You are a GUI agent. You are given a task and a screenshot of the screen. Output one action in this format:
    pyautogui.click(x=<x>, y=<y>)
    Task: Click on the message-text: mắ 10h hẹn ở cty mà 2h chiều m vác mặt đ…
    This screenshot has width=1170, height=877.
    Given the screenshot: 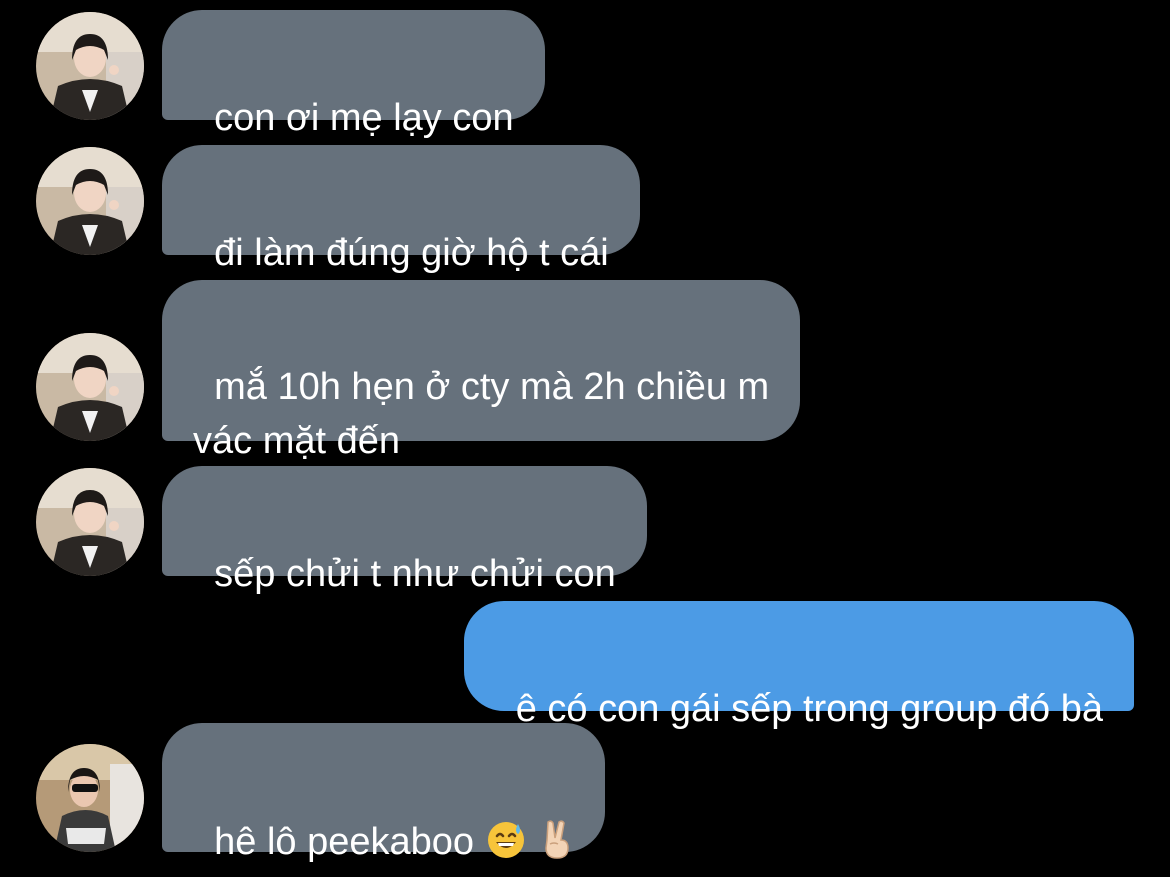 What is the action you would take?
    pyautogui.click(x=481, y=414)
    